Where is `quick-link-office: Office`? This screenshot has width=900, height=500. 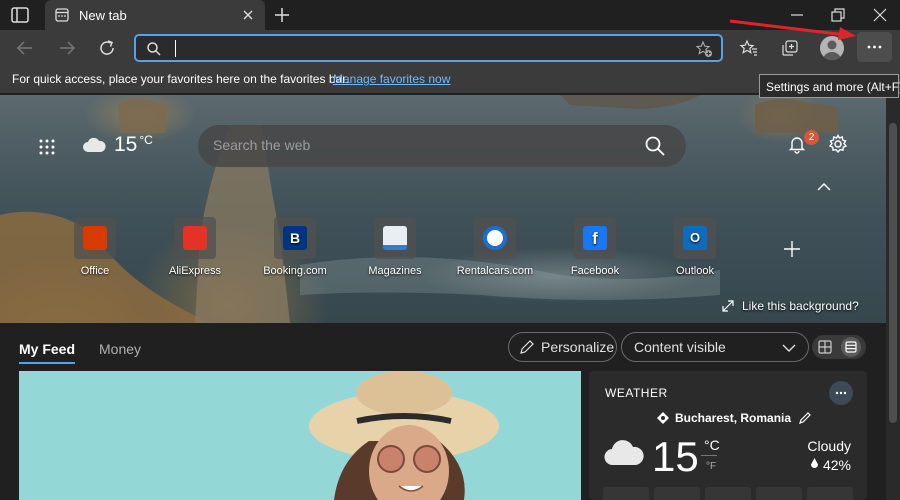
quick-link-office: Office is located at coordinates (95, 247).